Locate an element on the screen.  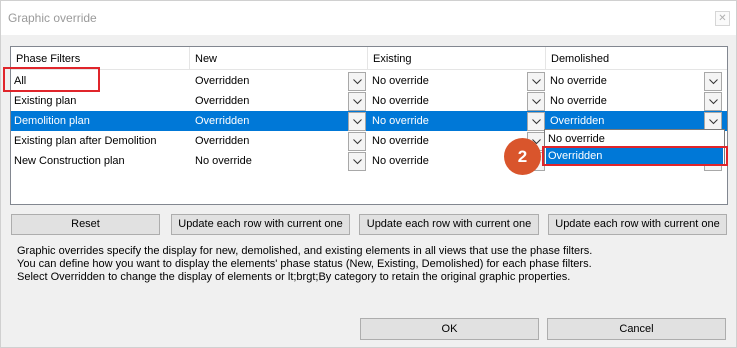
dropdown-option-overridden: Overridden is located at coordinates (634, 156).